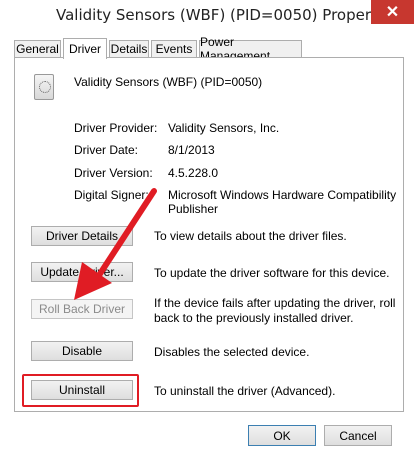  I want to click on arrow-shaft, so click(124, 237).